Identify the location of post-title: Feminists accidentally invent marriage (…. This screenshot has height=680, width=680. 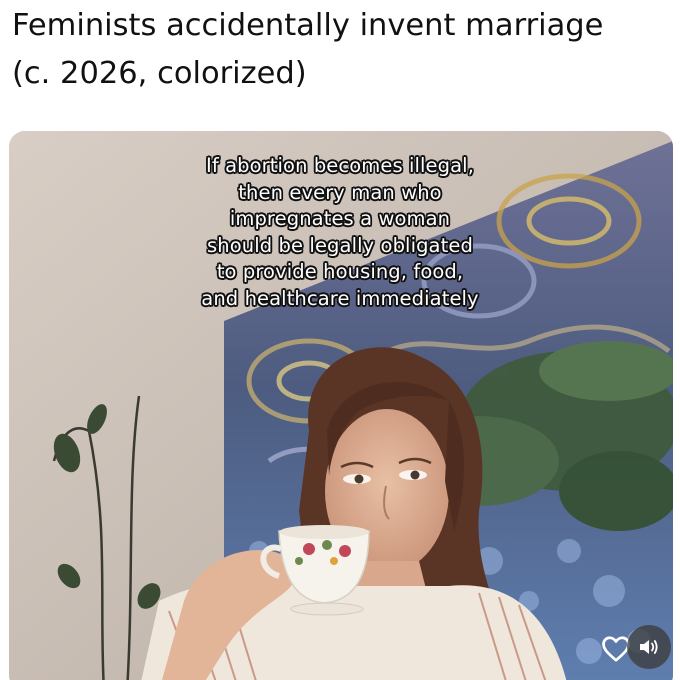
(308, 49).